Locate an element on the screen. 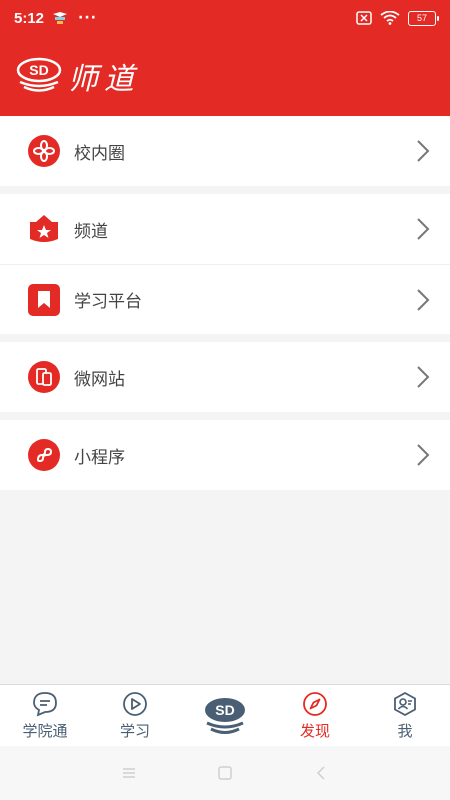 This screenshot has width=450, height=800. menu-item-label: 校内圈 is located at coordinates (99, 153).